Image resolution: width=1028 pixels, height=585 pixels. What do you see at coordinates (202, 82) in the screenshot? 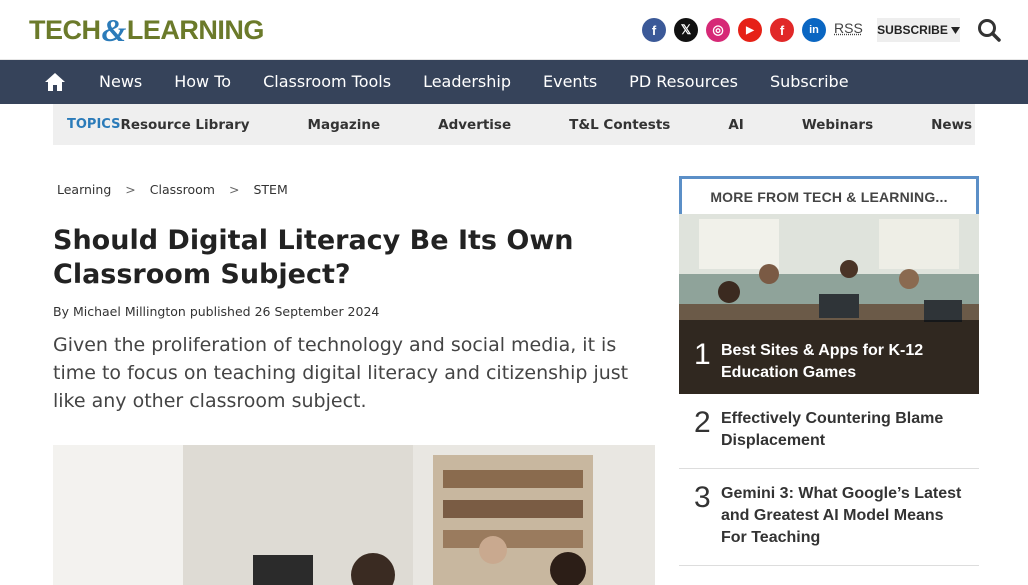
I see `nav-item-how-to: How To` at bounding box center [202, 82].